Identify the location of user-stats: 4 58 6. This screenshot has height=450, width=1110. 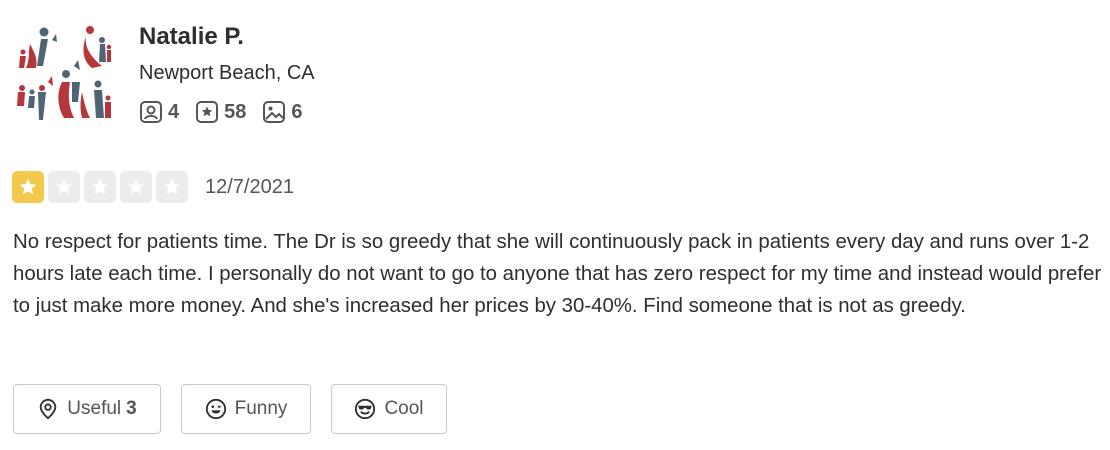
(229, 112).